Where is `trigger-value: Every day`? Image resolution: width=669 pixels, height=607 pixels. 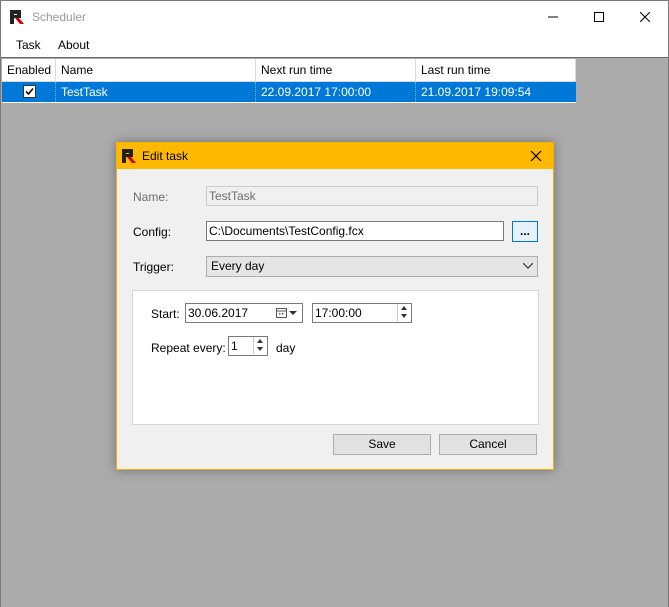
trigger-value: Every day is located at coordinates (238, 266).